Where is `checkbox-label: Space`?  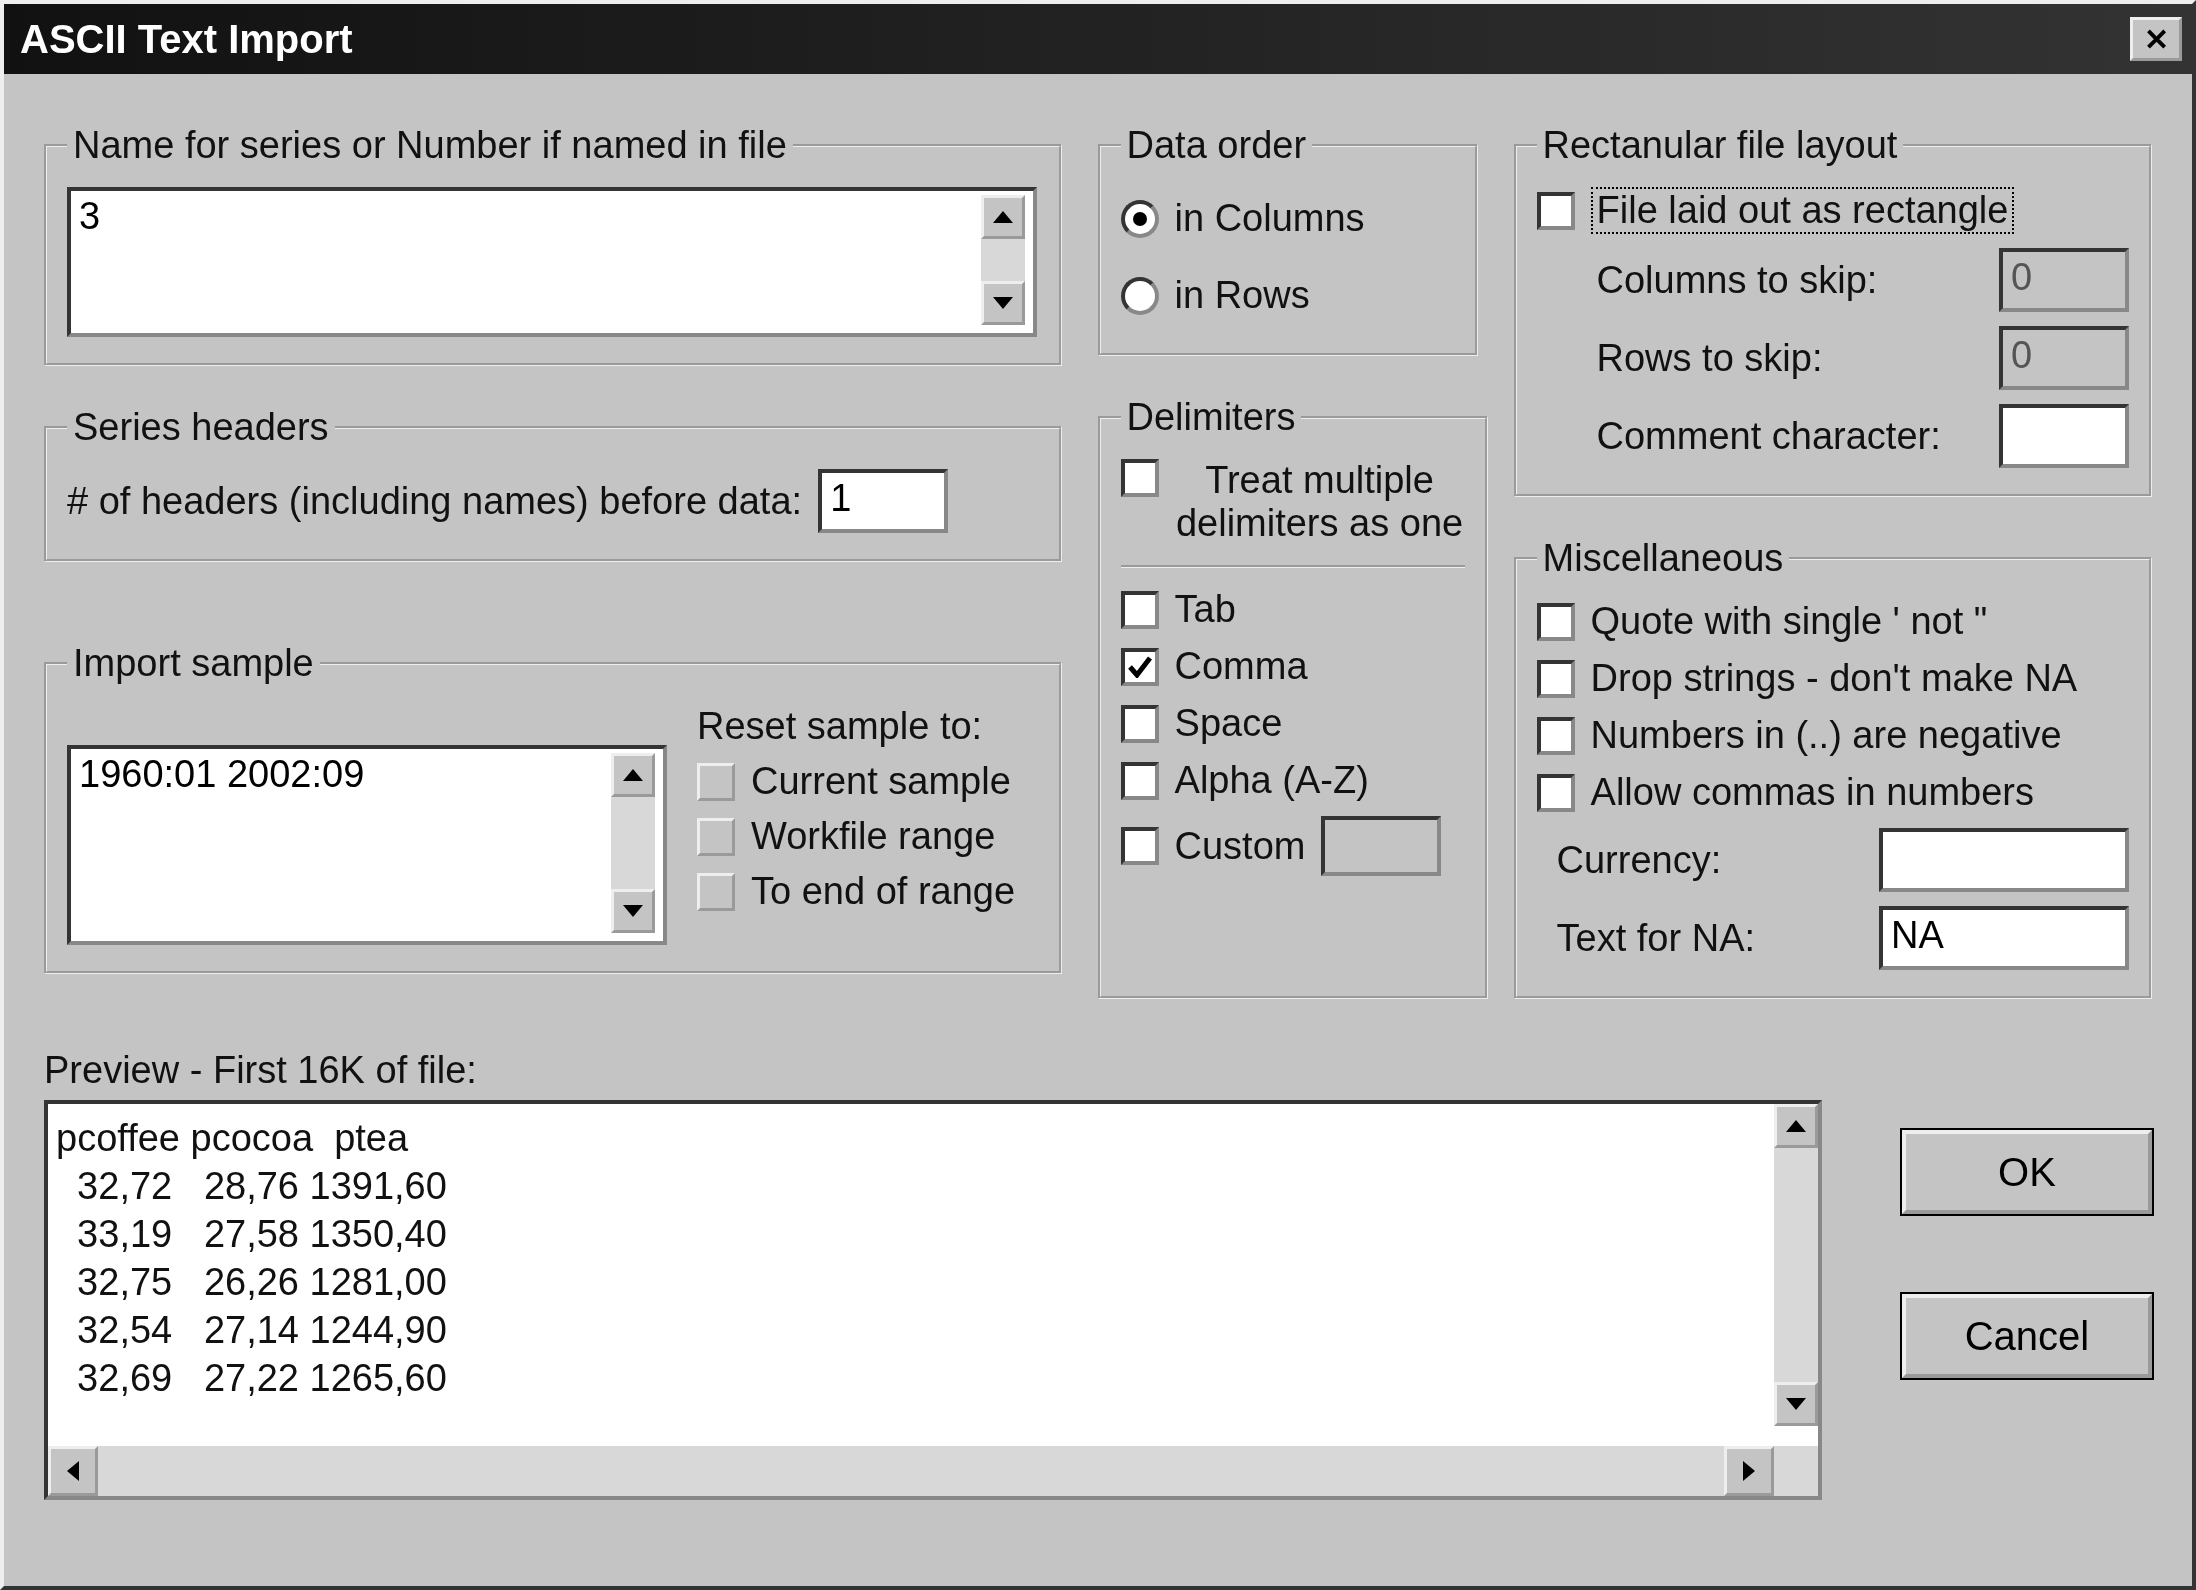
checkbox-label: Space is located at coordinates (1228, 723).